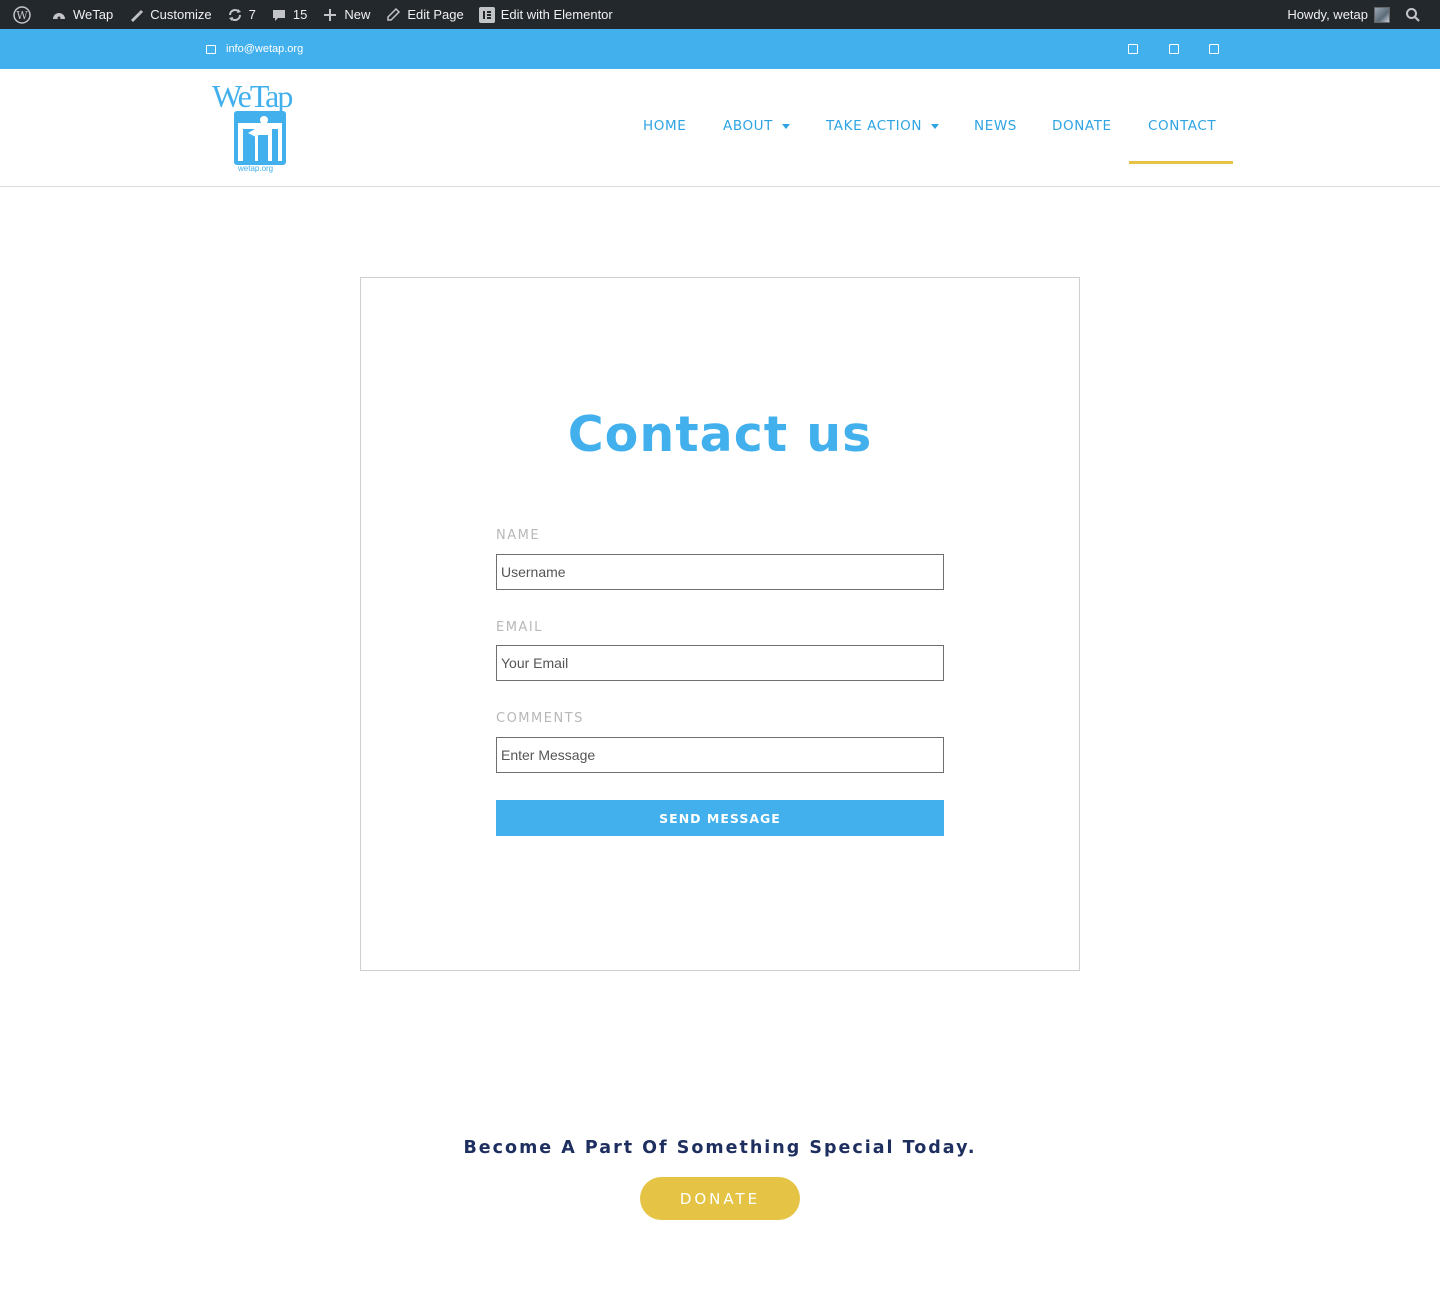  Describe the element at coordinates (487, 15) in the screenshot. I see `elementor-icon` at that location.